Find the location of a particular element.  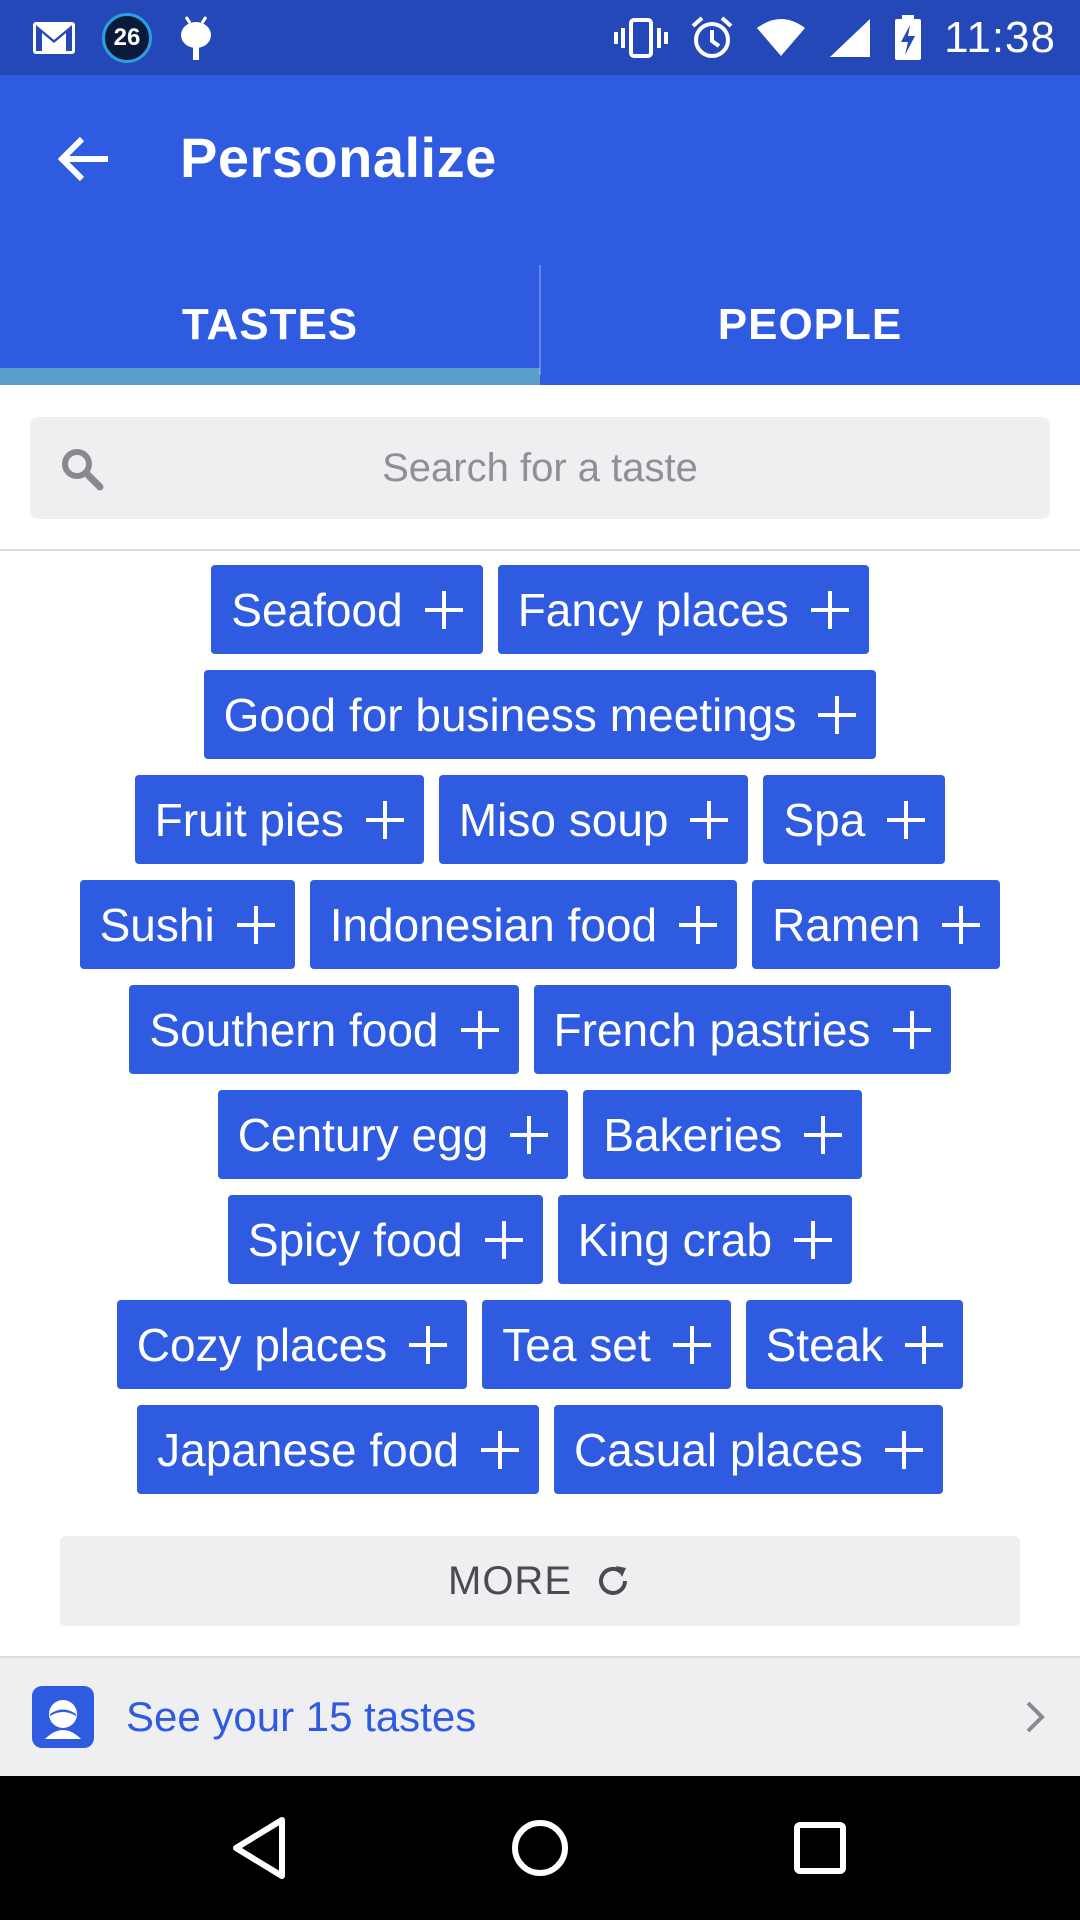

taste-chip-label: Sushi is located at coordinates (157, 924).